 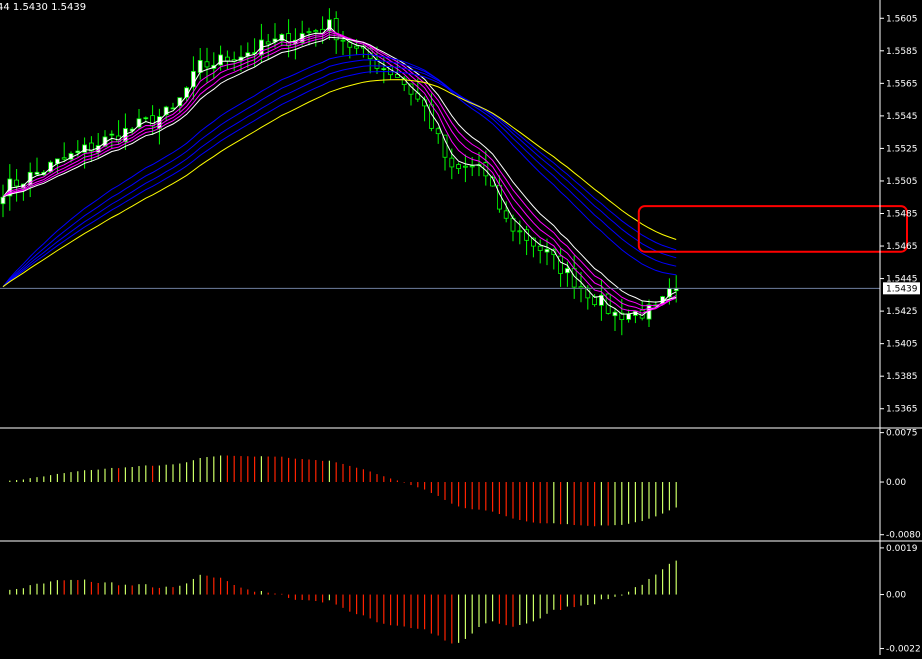 What do you see at coordinates (902, 377) in the screenshot?
I see `price-tick-label: 1.5385` at bounding box center [902, 377].